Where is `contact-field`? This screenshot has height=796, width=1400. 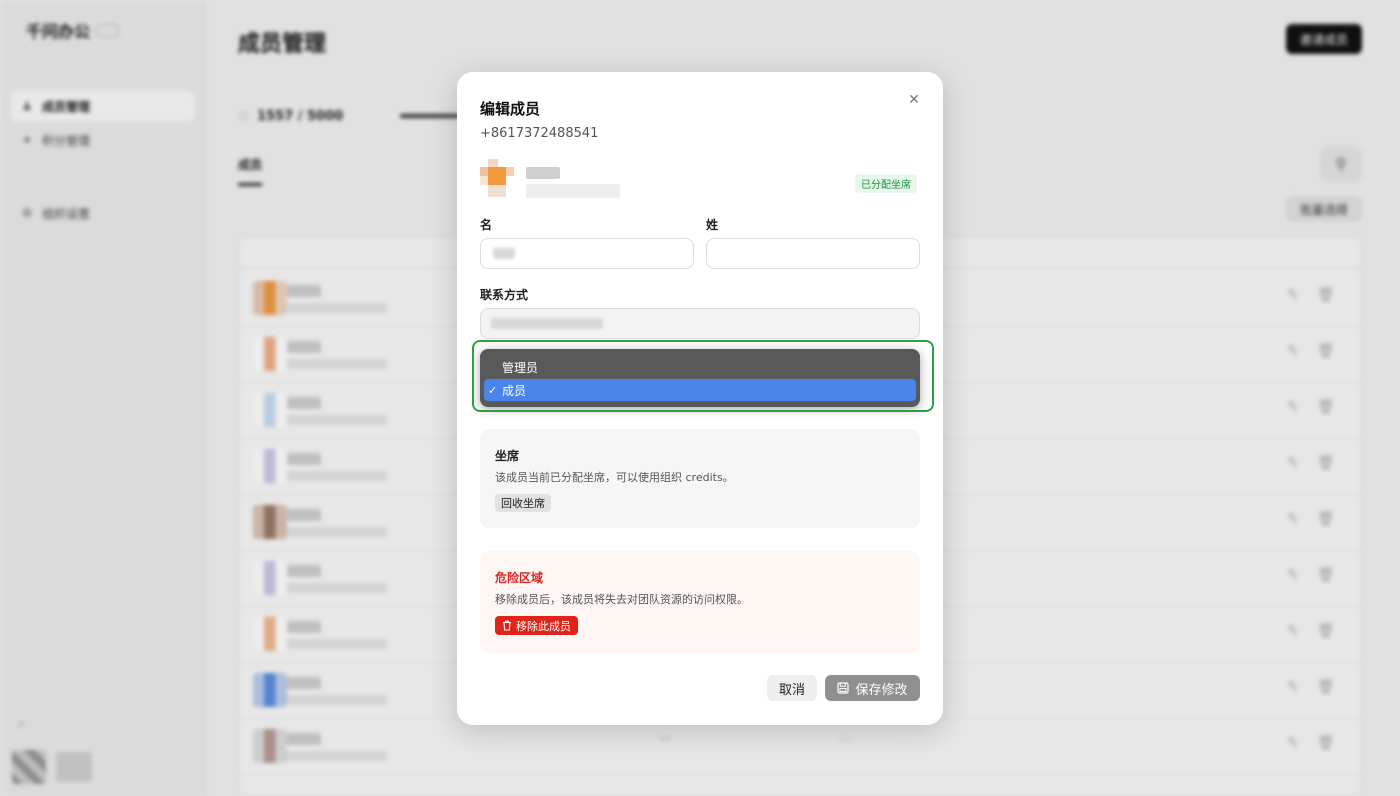
contact-field is located at coordinates (700, 323).